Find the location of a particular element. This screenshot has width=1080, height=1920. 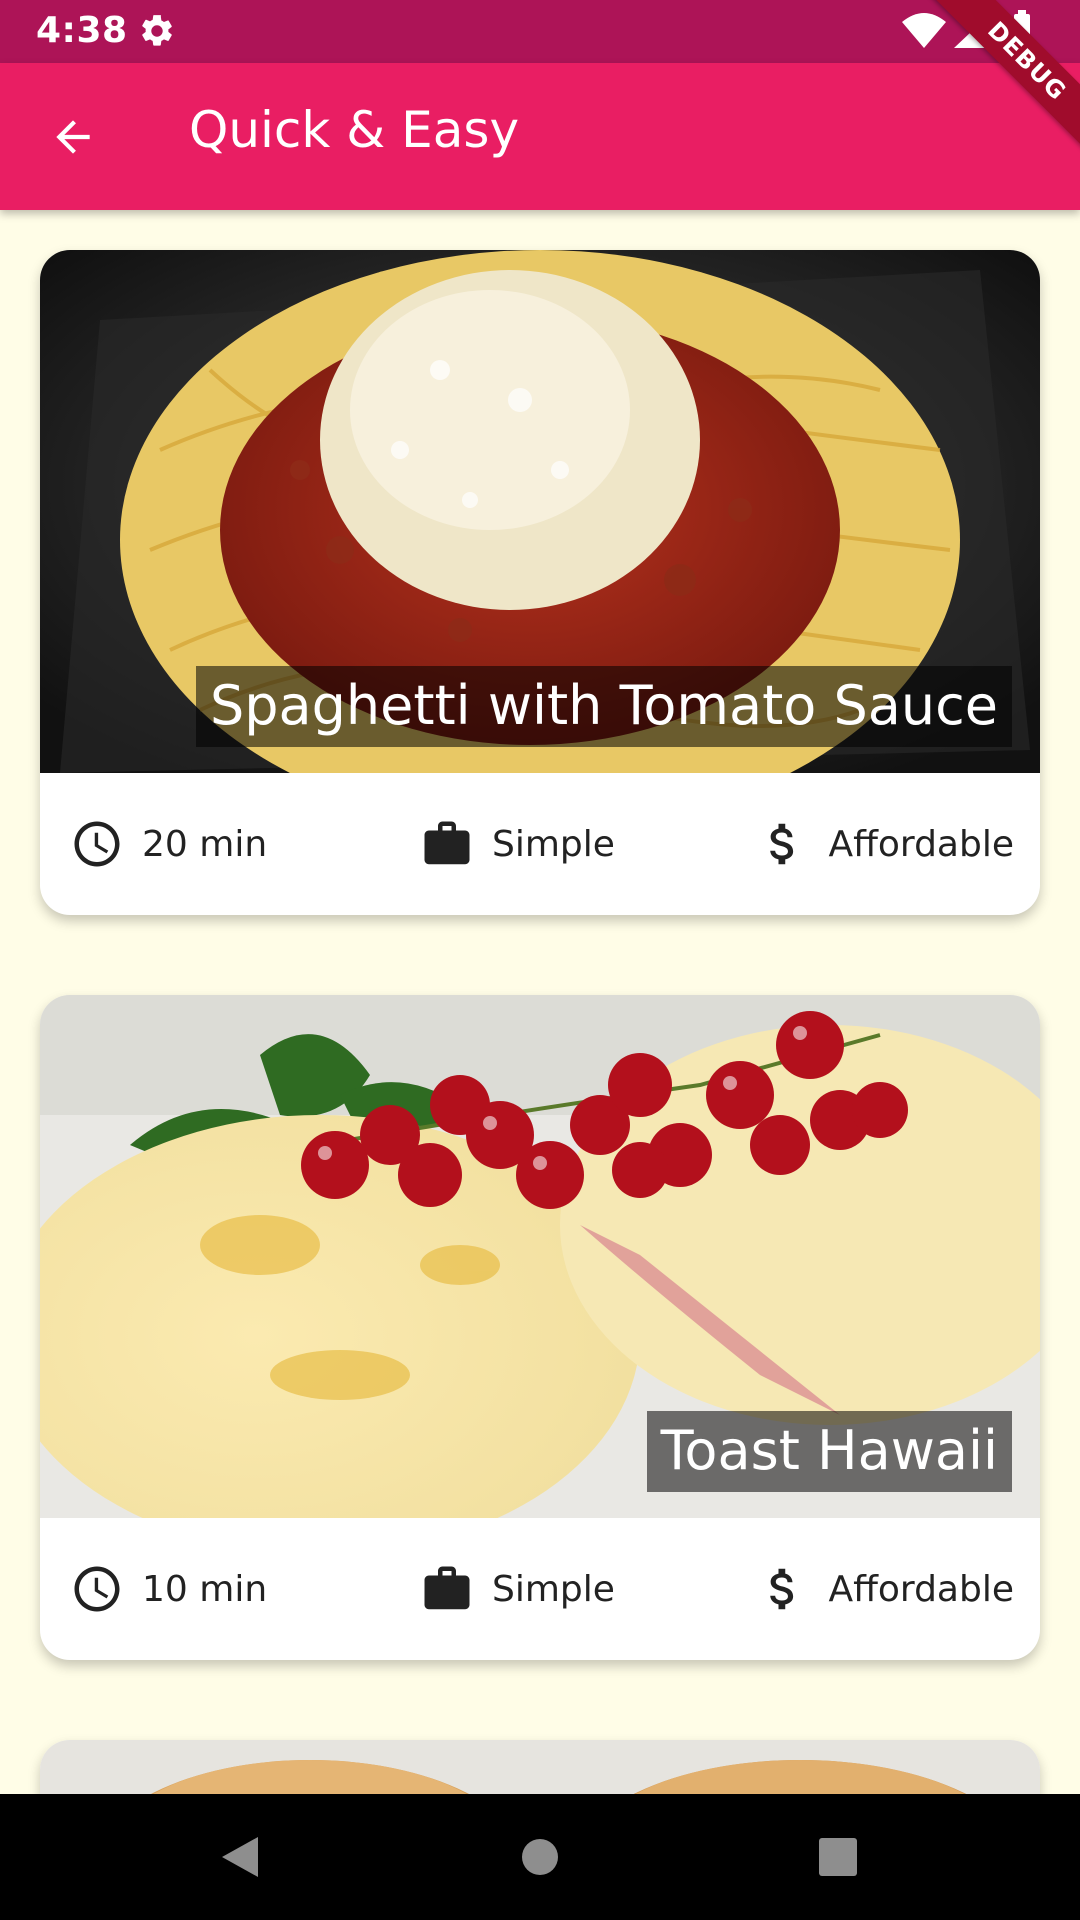

home-circle-icon is located at coordinates (540, 1857).